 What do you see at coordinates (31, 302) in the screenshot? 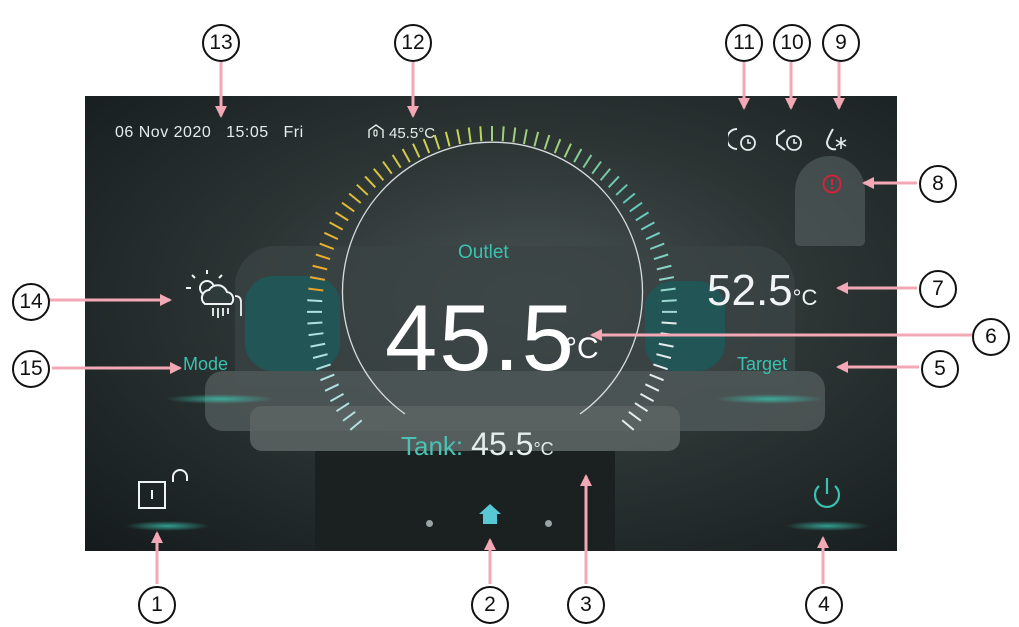
I see `callout-14: 14` at bounding box center [31, 302].